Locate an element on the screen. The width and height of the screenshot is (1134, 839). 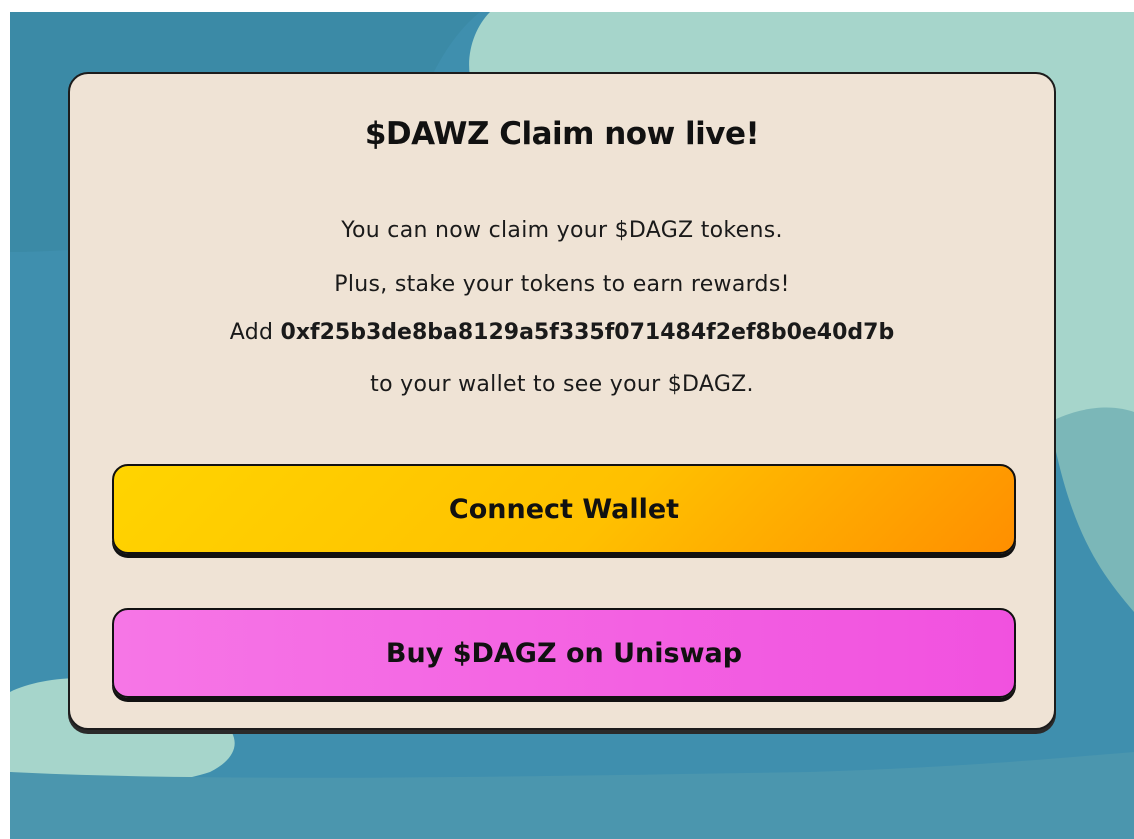
modal-title: $DAWZ Claim now live! is located at coordinates (562, 134).